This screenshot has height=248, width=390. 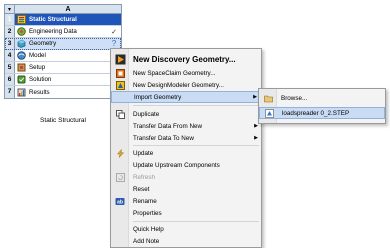 I want to click on row-number: 6, so click(x=10, y=79).